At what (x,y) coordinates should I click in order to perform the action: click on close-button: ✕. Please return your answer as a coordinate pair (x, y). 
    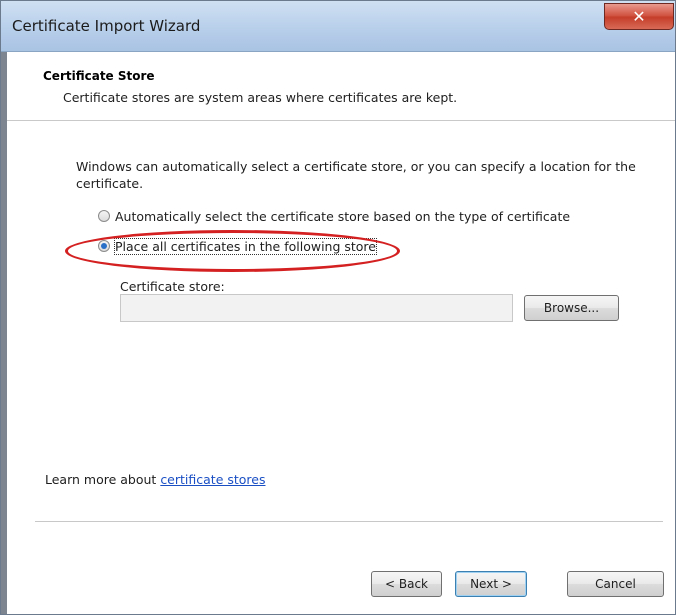
    Looking at the image, I should click on (639, 16).